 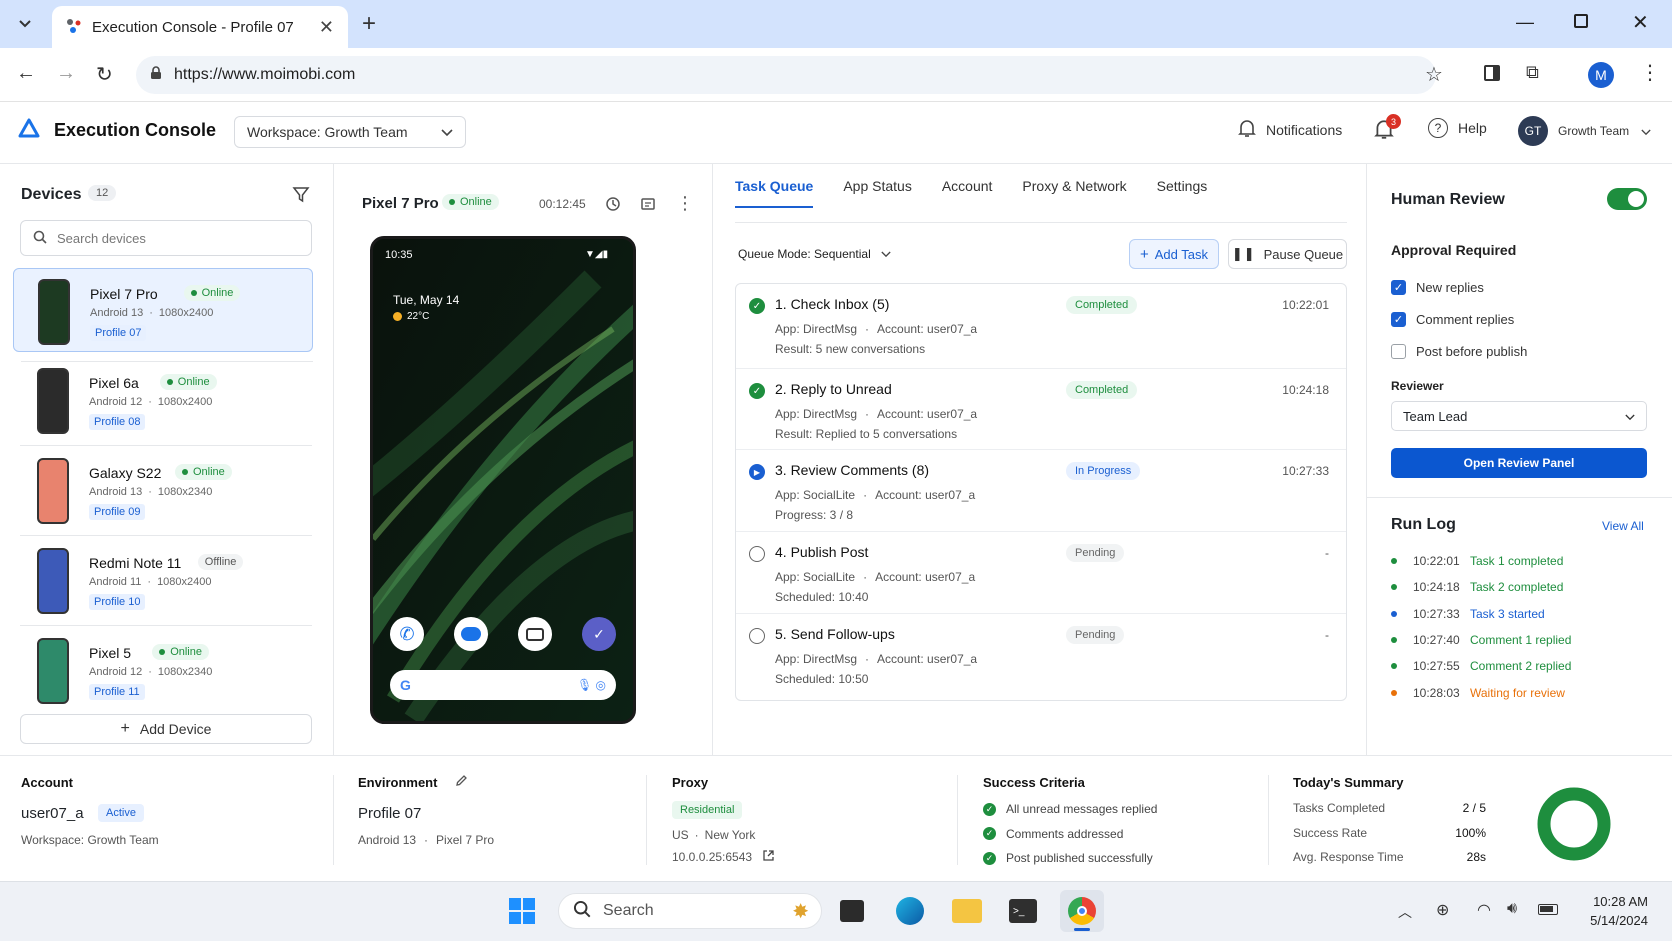 What do you see at coordinates (774, 193) in the screenshot?
I see `tab-task-queue: Task Queue` at bounding box center [774, 193].